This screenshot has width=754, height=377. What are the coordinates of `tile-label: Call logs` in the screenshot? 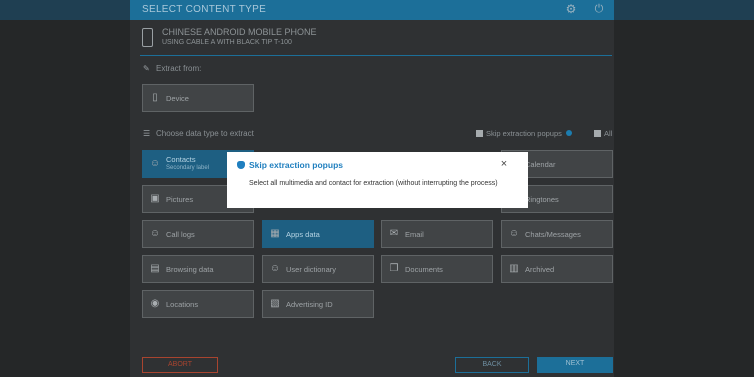 It's located at (180, 234).